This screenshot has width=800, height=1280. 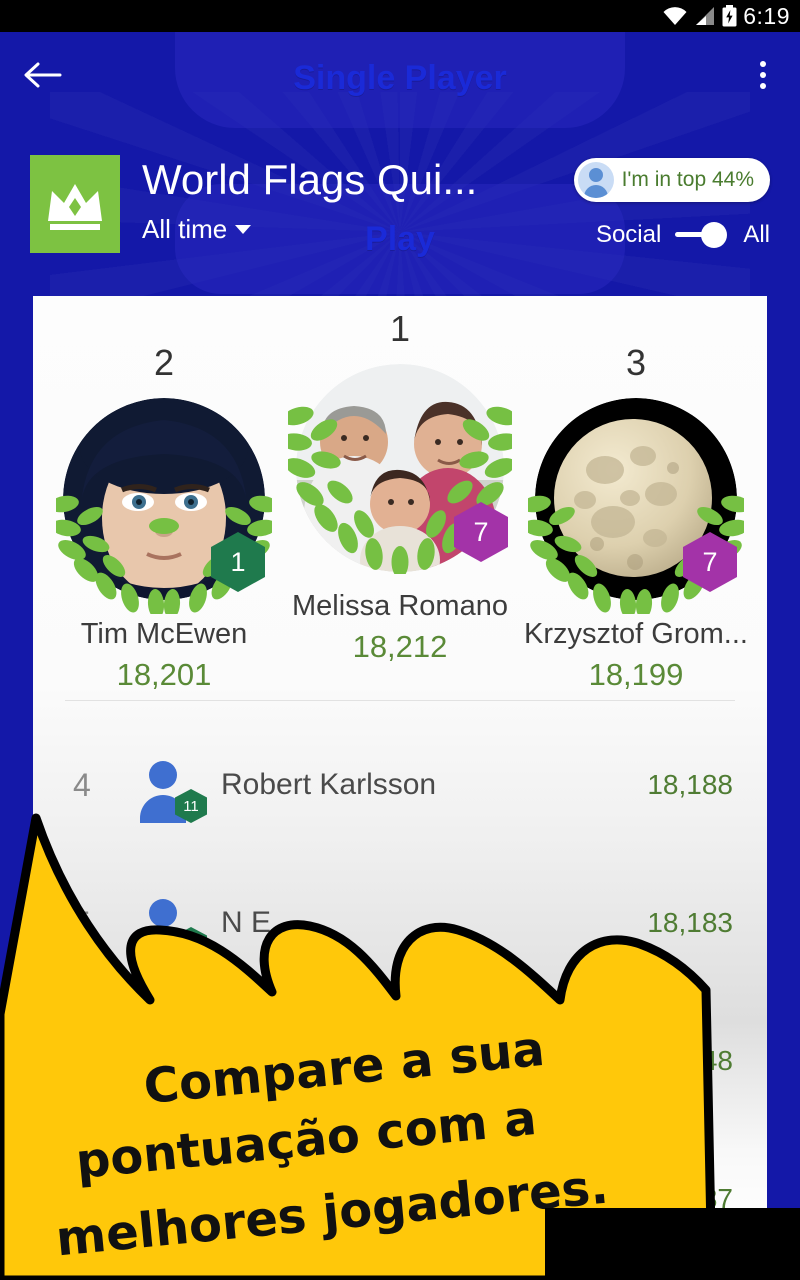 What do you see at coordinates (672, 1244) in the screenshot?
I see `bottom-black-bar` at bounding box center [672, 1244].